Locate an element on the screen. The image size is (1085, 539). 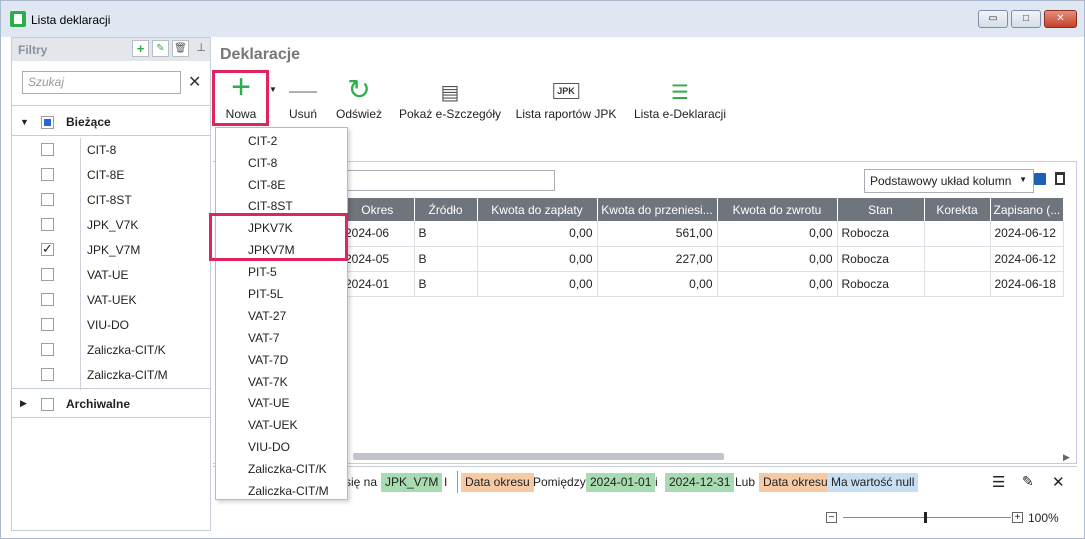
tree-group-current: ▼ Bieżące is located at coordinates (111, 122).